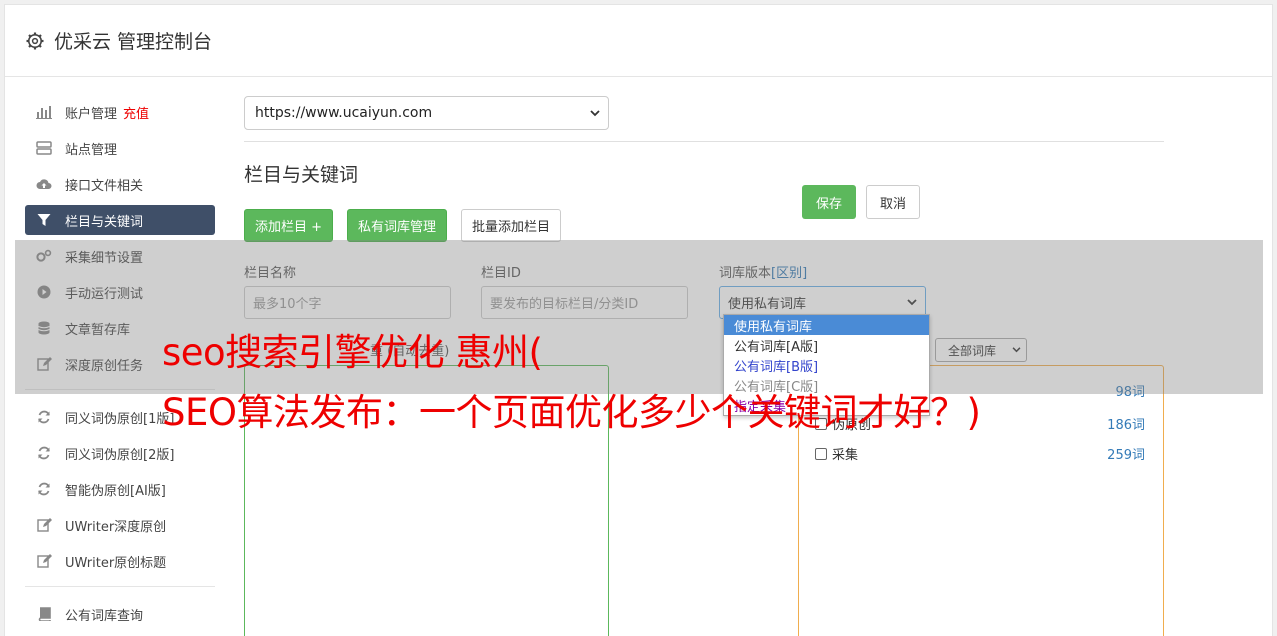 This screenshot has height=636, width=1277. I want to click on dropdown-option: 使用私有词库, so click(826, 325).